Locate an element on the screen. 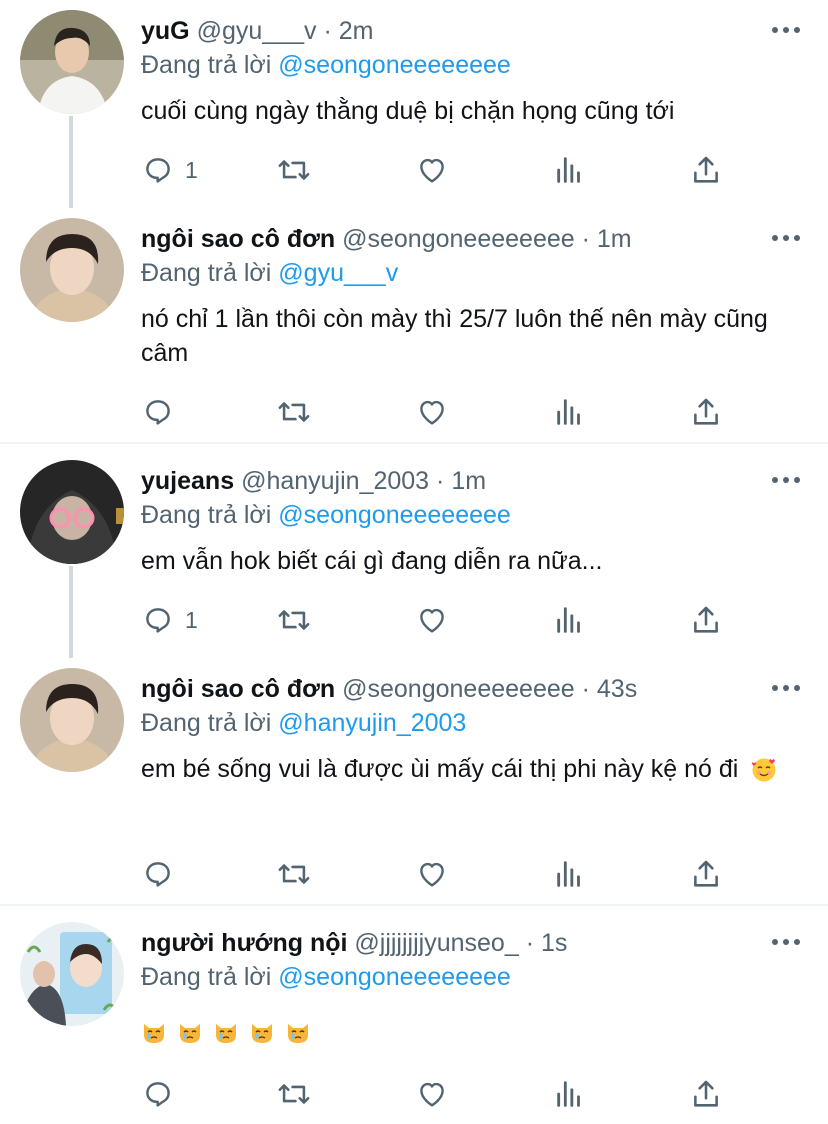 This screenshot has height=1124, width=828. display-name: yuG is located at coordinates (165, 31).